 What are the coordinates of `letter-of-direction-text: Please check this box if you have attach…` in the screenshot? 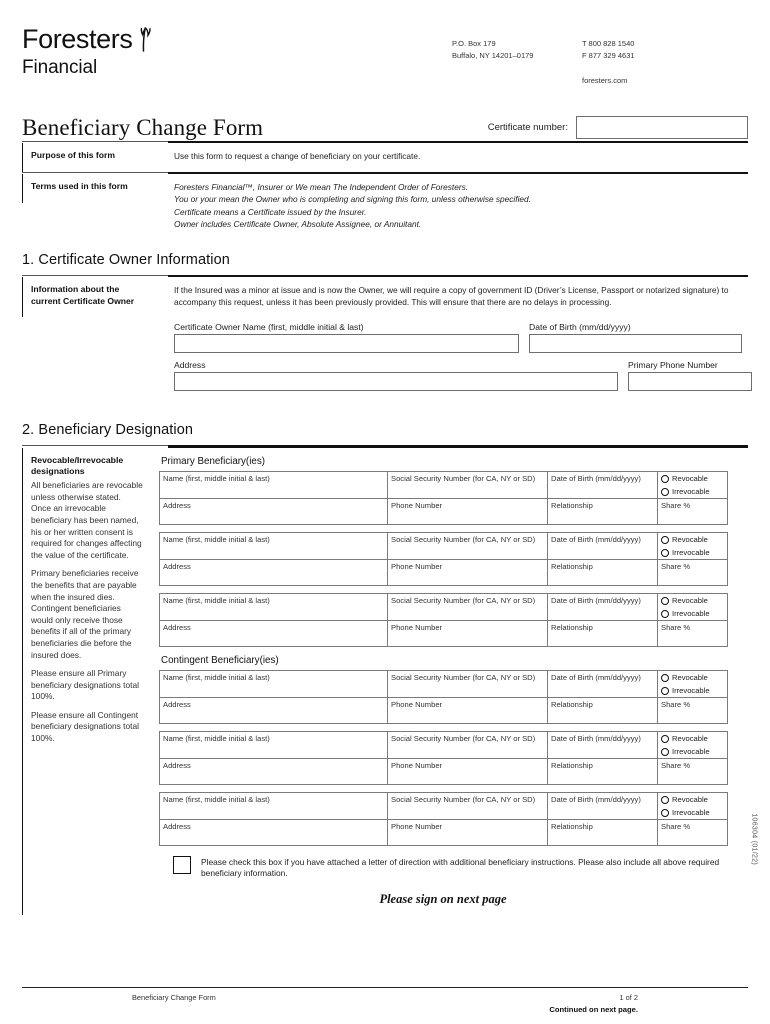 It's located at (460, 867).